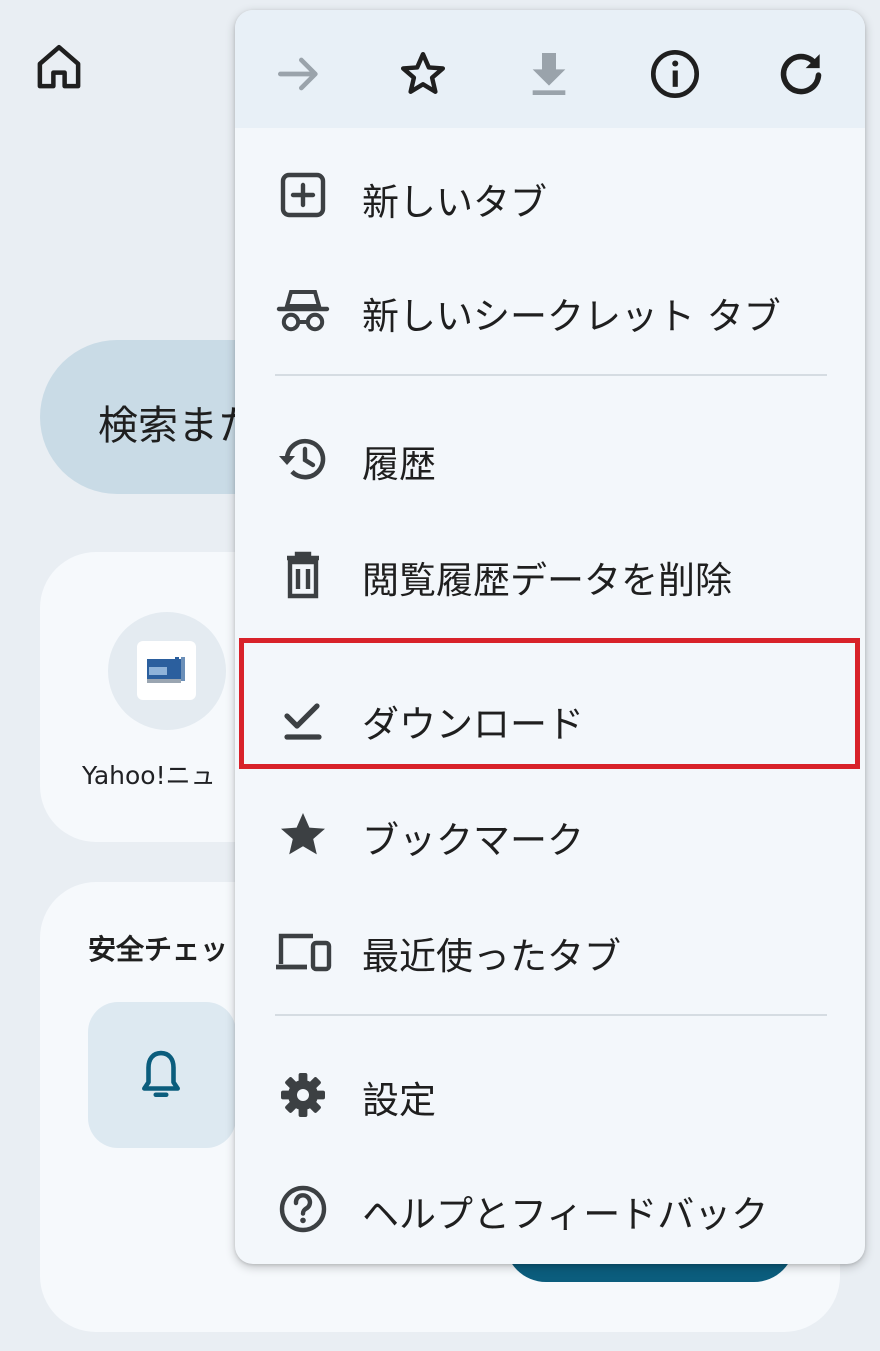 This screenshot has width=880, height=1351. I want to click on star-outline-icon, so click(423, 72).